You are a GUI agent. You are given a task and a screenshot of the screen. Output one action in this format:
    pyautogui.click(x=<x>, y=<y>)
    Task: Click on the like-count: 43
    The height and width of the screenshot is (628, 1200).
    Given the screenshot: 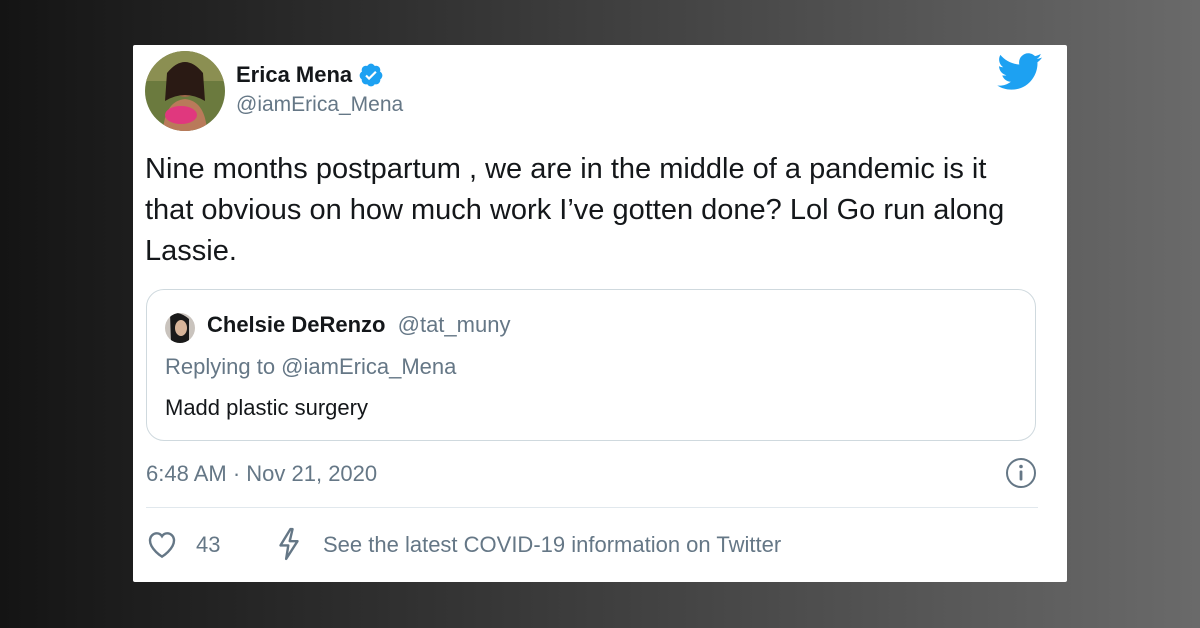 What is the action you would take?
    pyautogui.click(x=208, y=544)
    